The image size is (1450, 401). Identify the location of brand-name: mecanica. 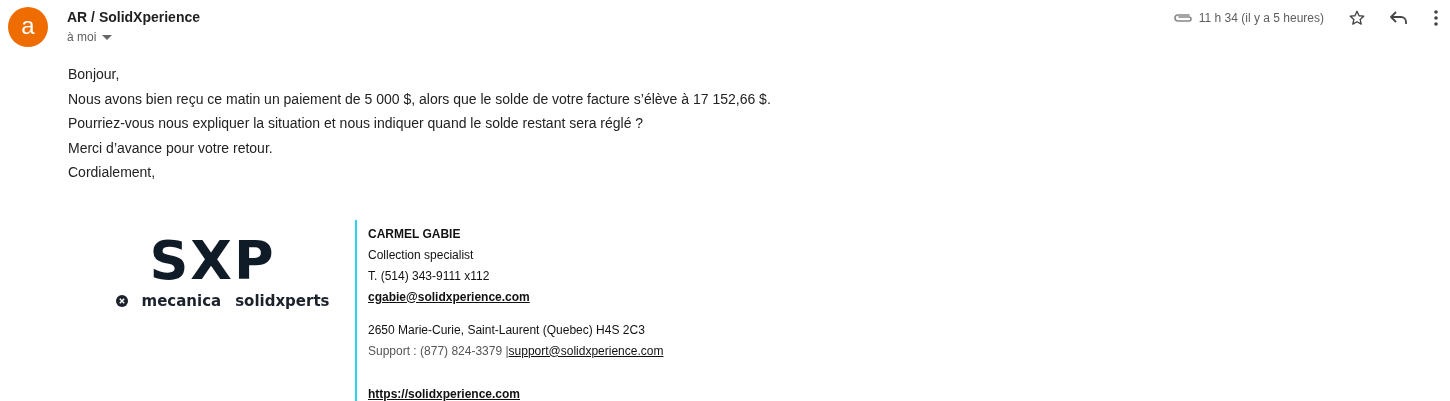
(181, 300).